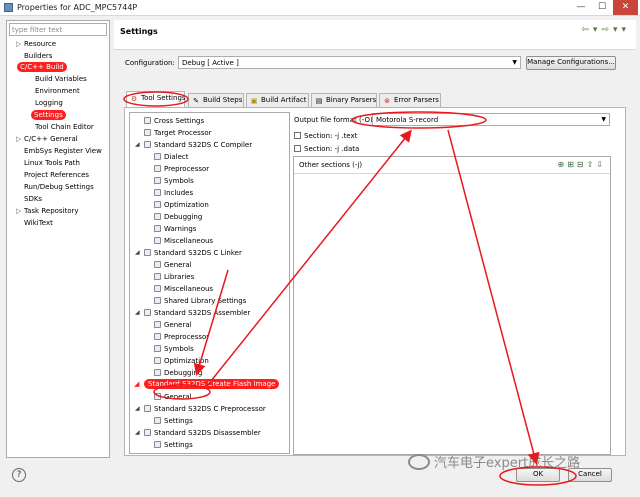 Image resolution: width=640 pixels, height=497 pixels. What do you see at coordinates (538, 475) in the screenshot?
I see `ok-button: OK` at bounding box center [538, 475].